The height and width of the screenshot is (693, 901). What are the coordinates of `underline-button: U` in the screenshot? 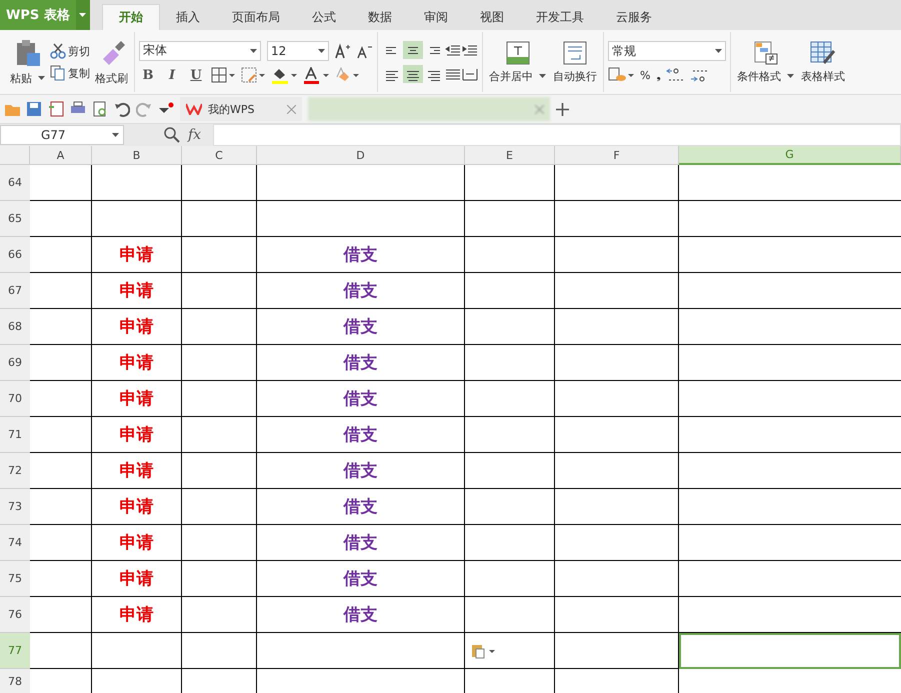 It's located at (196, 75).